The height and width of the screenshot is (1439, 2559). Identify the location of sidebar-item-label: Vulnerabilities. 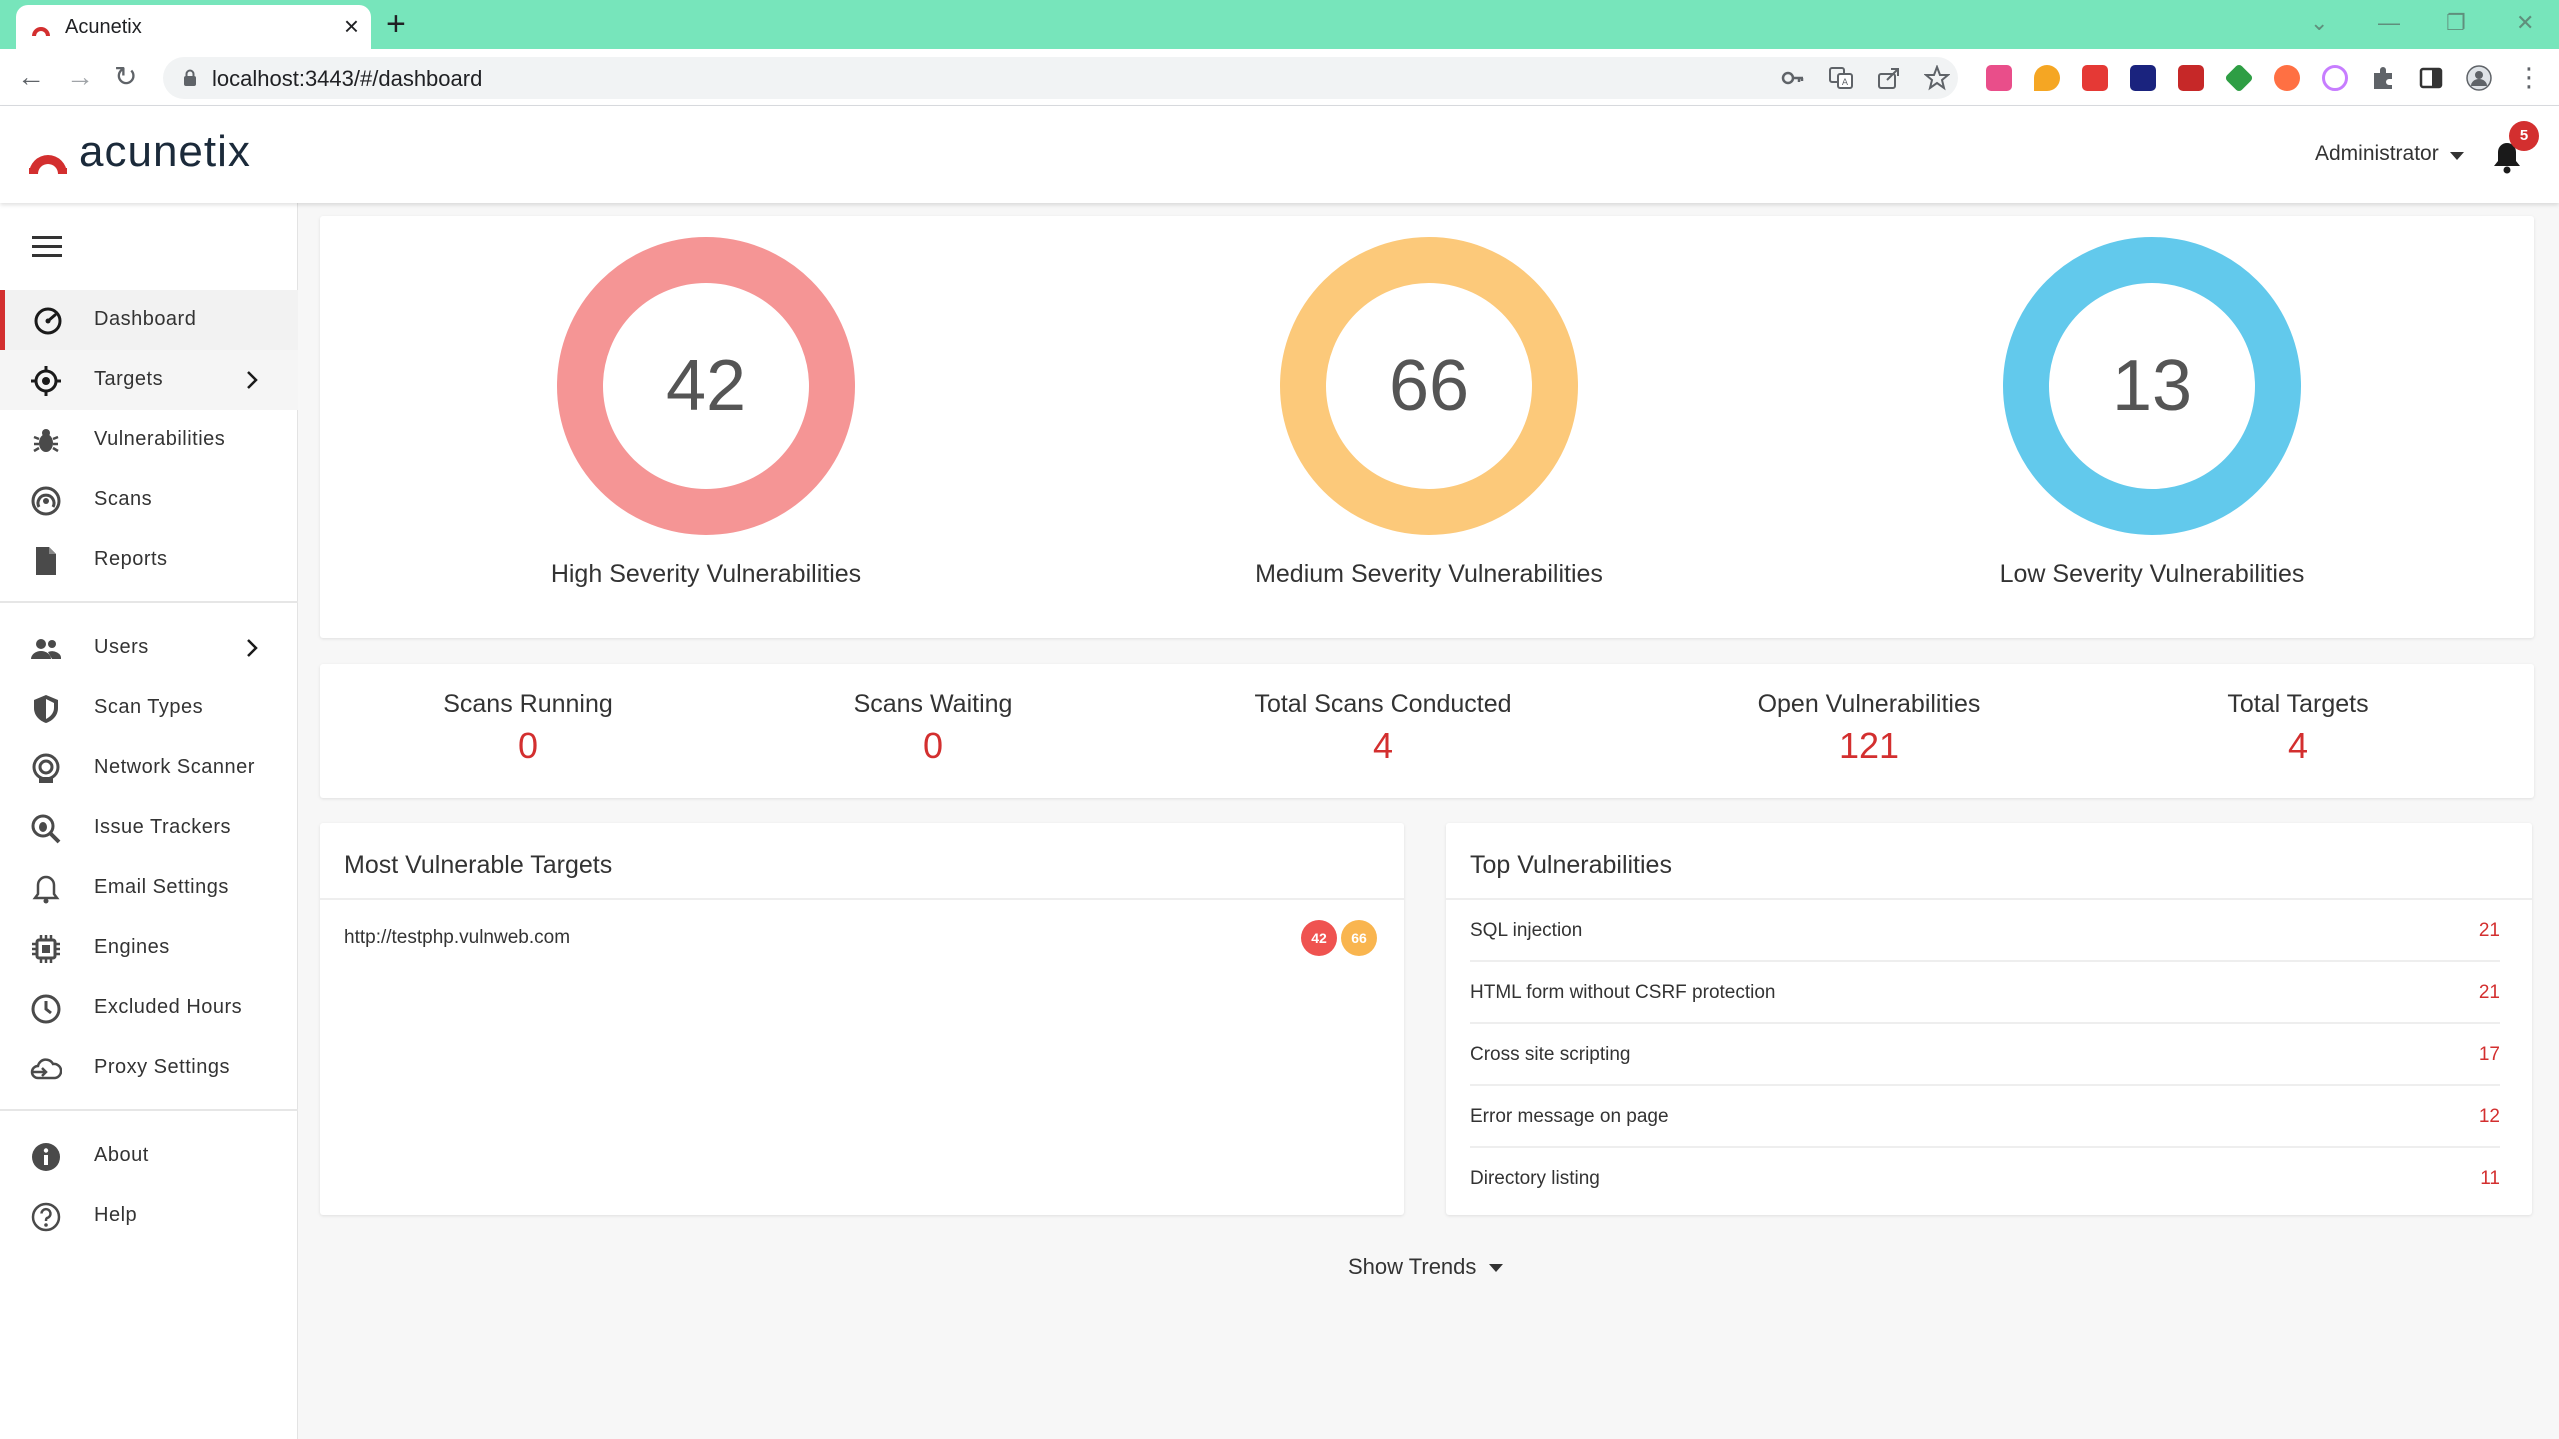
(160, 439).